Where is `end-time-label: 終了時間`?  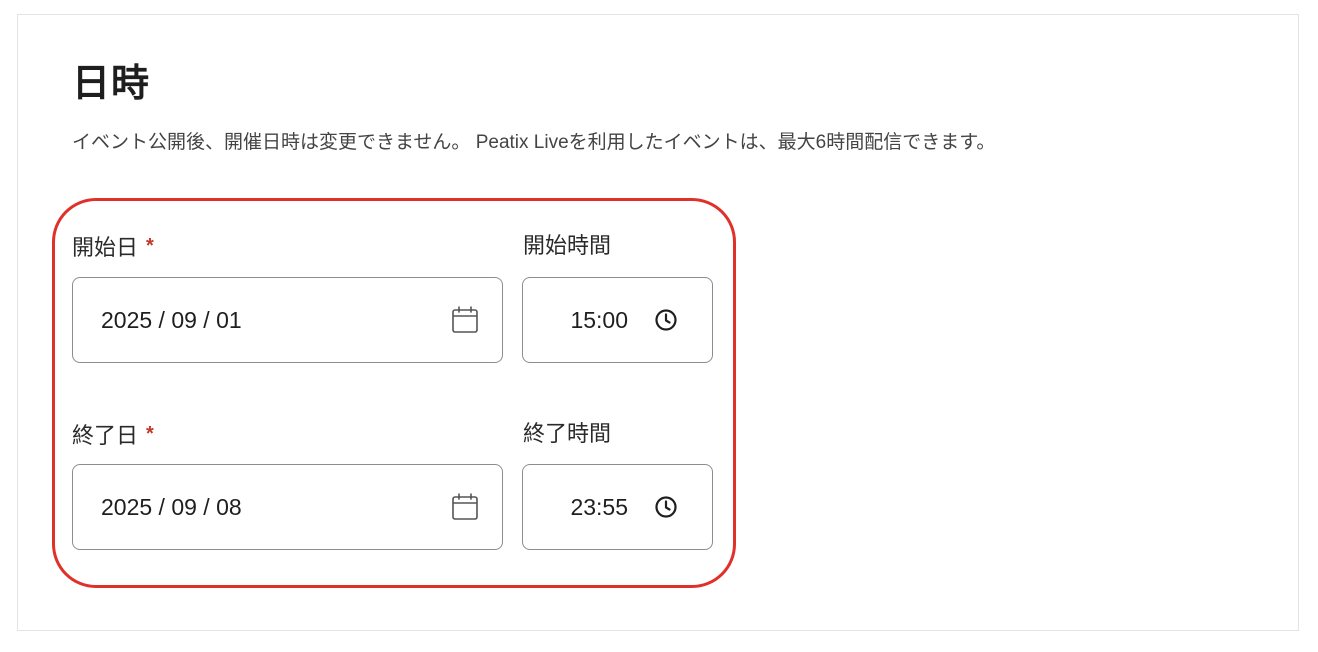
end-time-label: 終了時間 is located at coordinates (567, 433).